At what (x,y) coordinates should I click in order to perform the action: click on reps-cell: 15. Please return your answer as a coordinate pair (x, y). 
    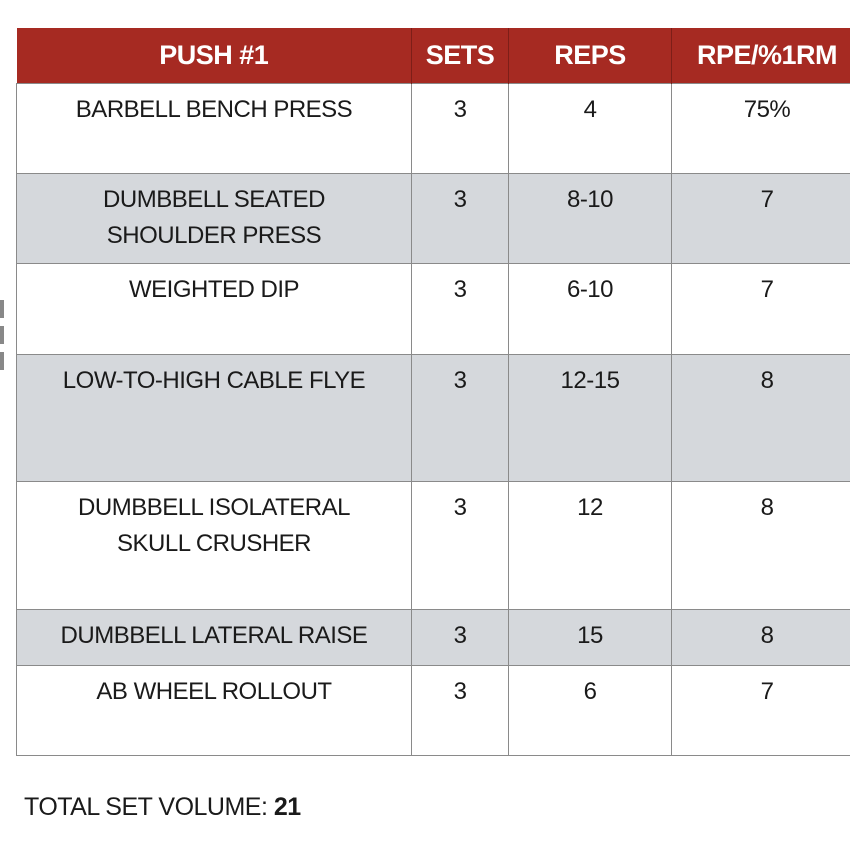
    Looking at the image, I should click on (590, 637).